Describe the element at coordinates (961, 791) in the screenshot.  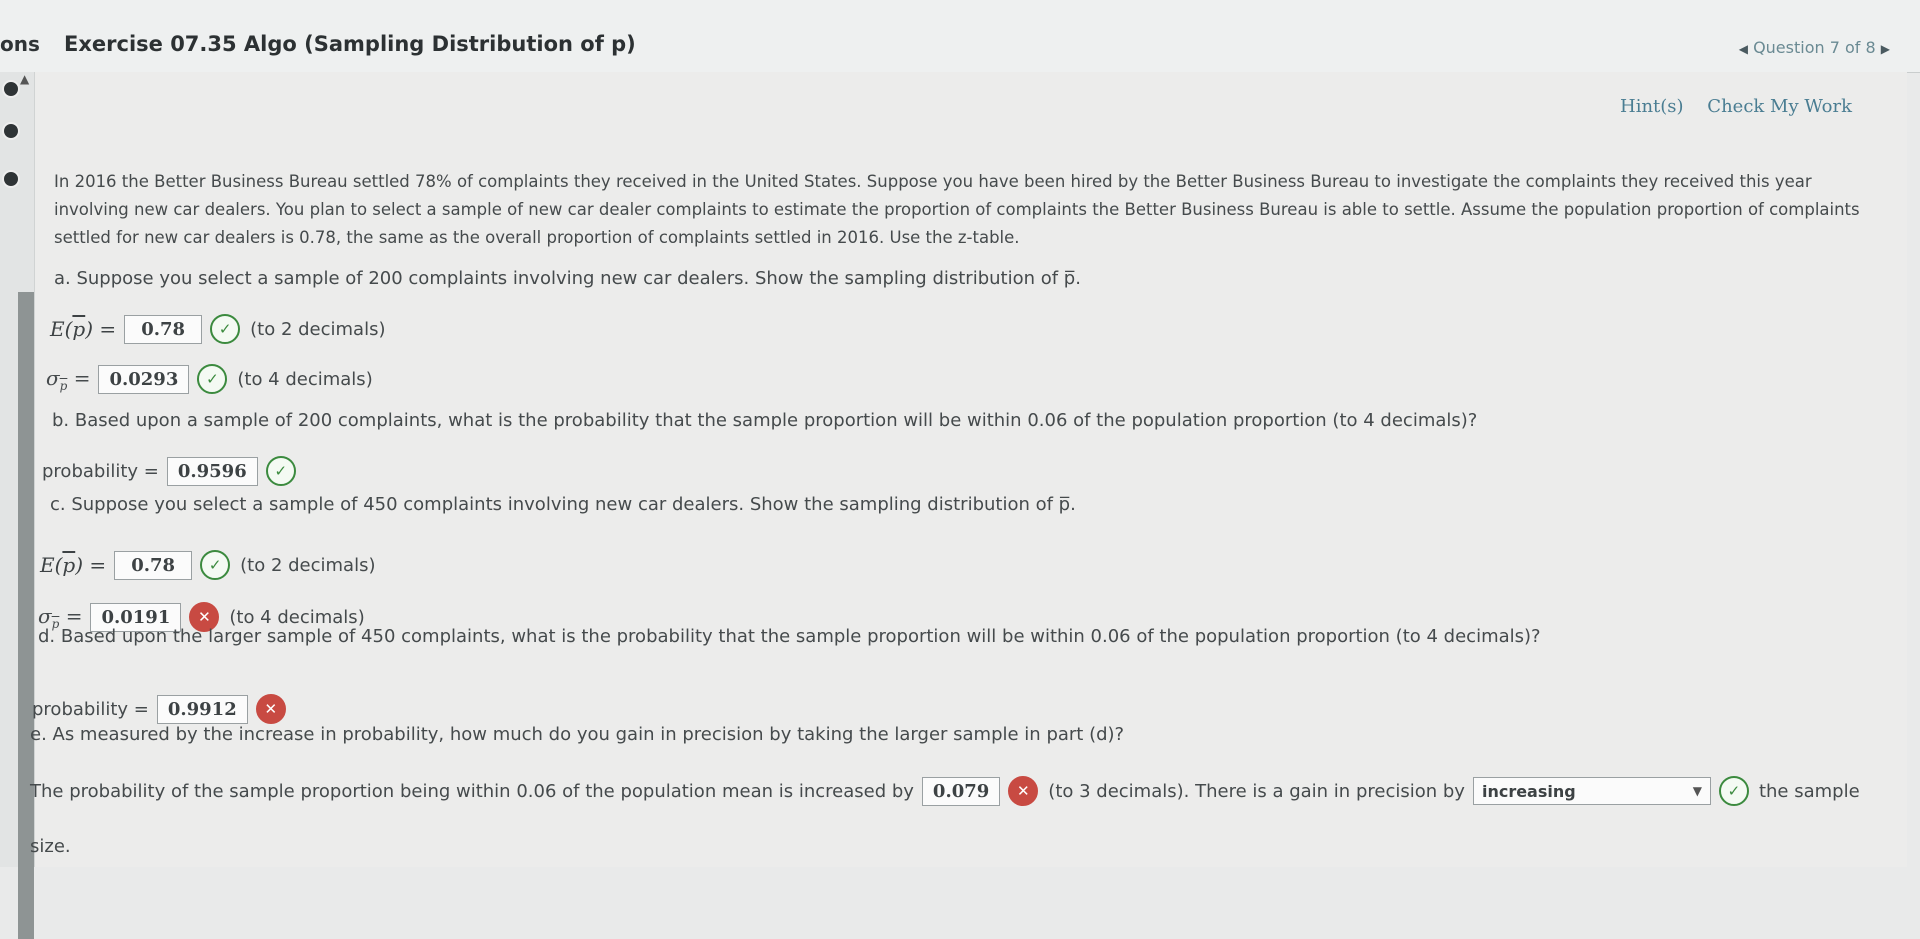
I see `part-e-increase-input: 0.079` at that location.